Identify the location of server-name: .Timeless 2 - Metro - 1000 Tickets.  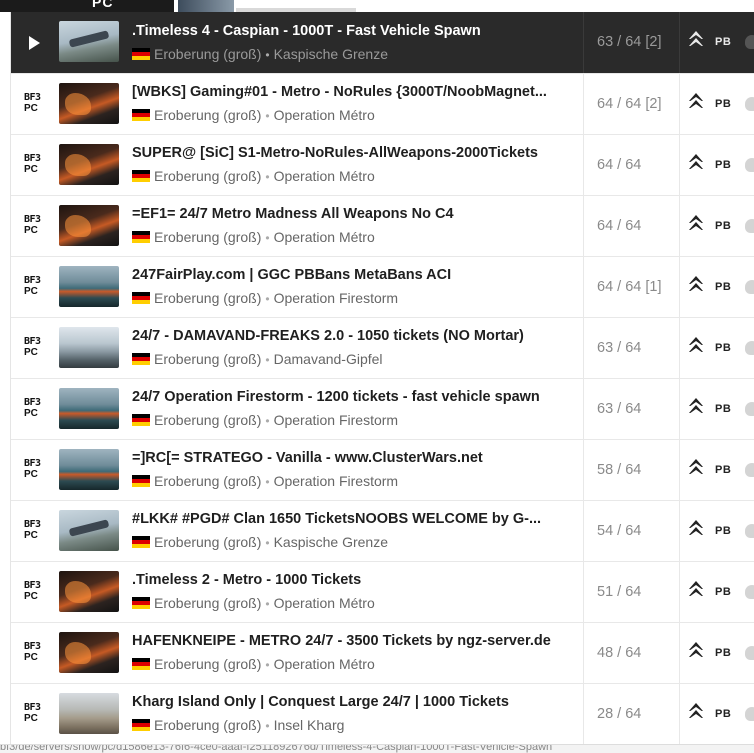
(352, 580).